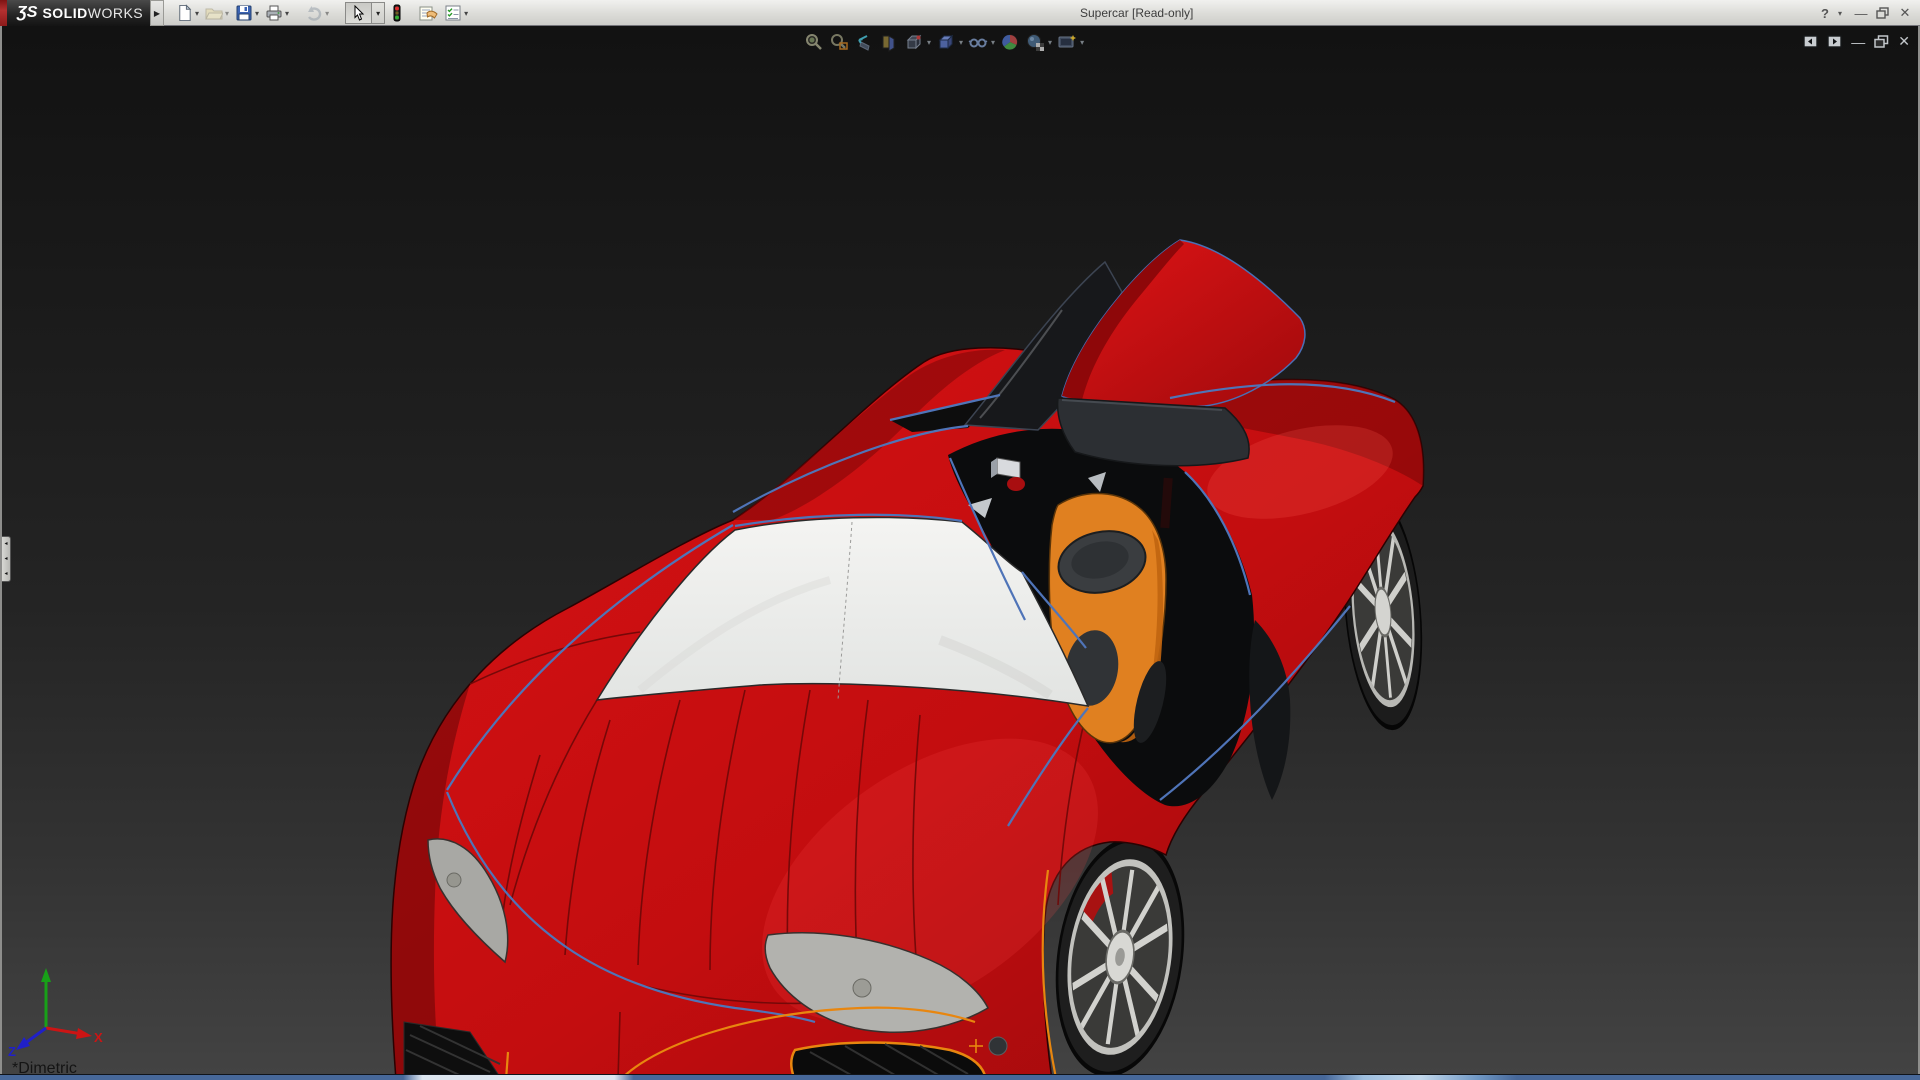 The height and width of the screenshot is (1080, 1920). I want to click on window-border-left, so click(1, 550).